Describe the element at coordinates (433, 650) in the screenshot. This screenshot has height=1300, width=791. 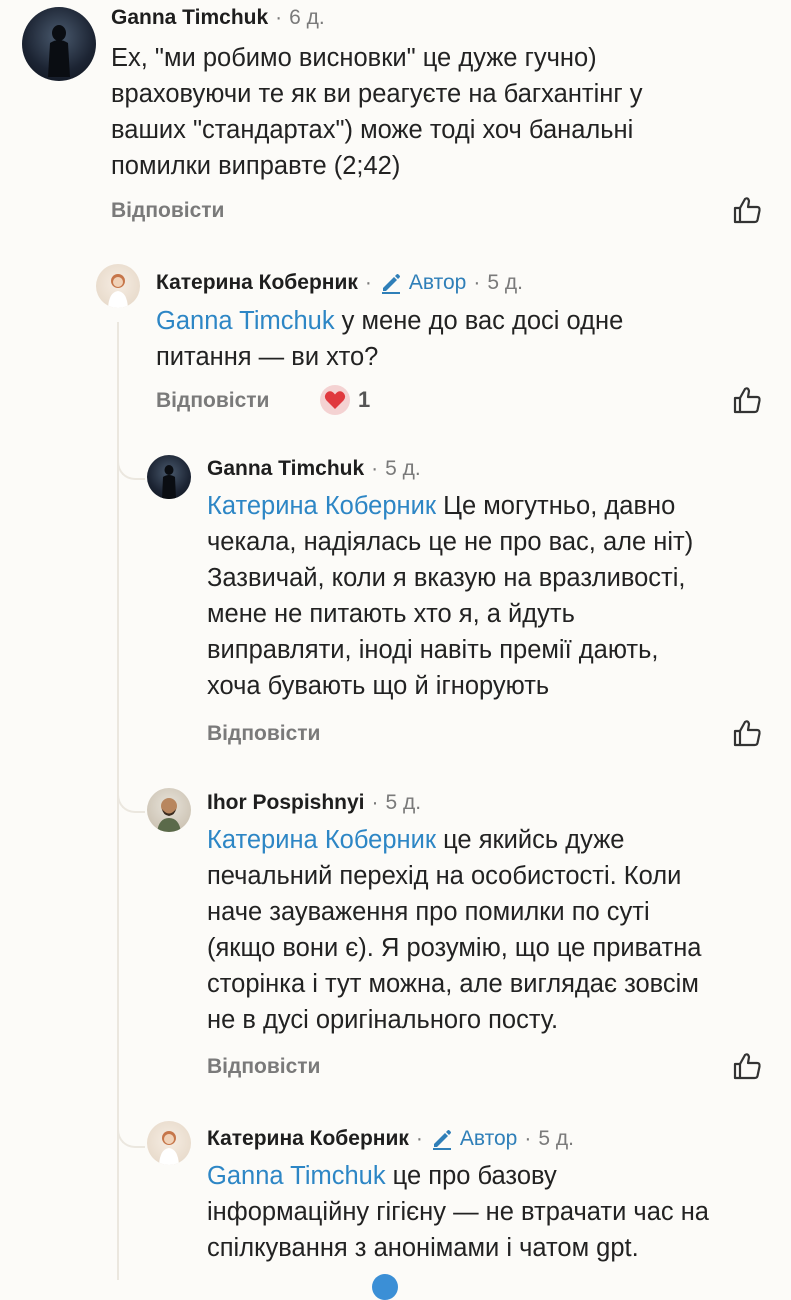
I see `comment-line: виправляти, іноді навіть премії дають,` at that location.